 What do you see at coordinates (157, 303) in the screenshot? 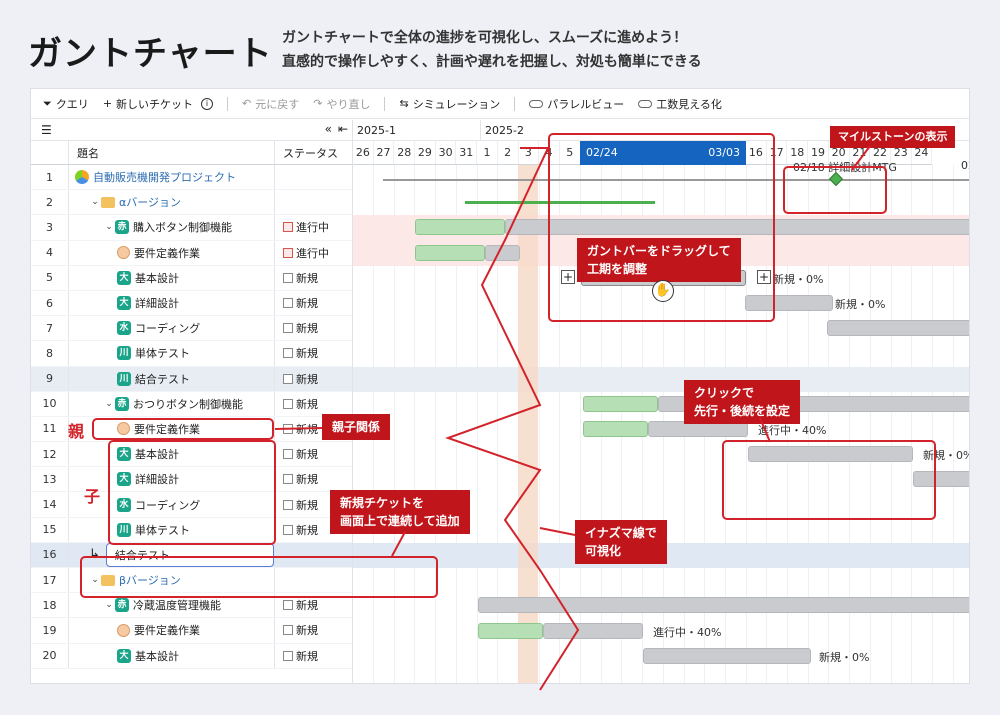
I see `row-title: 詳細設計` at bounding box center [157, 303].